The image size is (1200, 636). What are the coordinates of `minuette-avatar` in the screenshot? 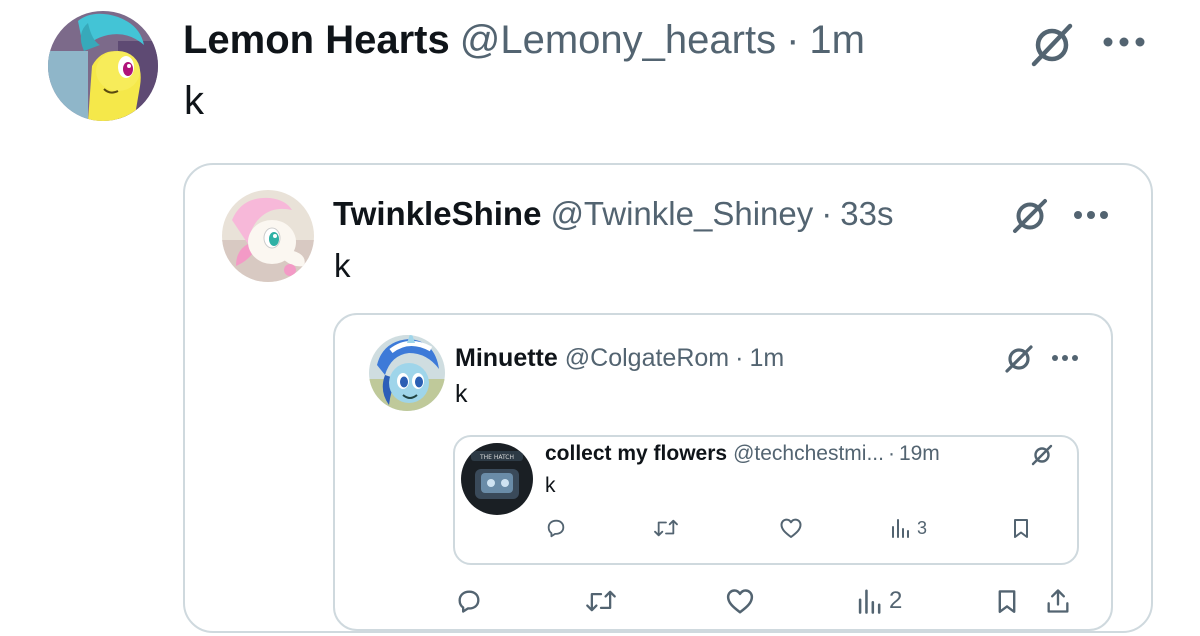 It's located at (407, 373).